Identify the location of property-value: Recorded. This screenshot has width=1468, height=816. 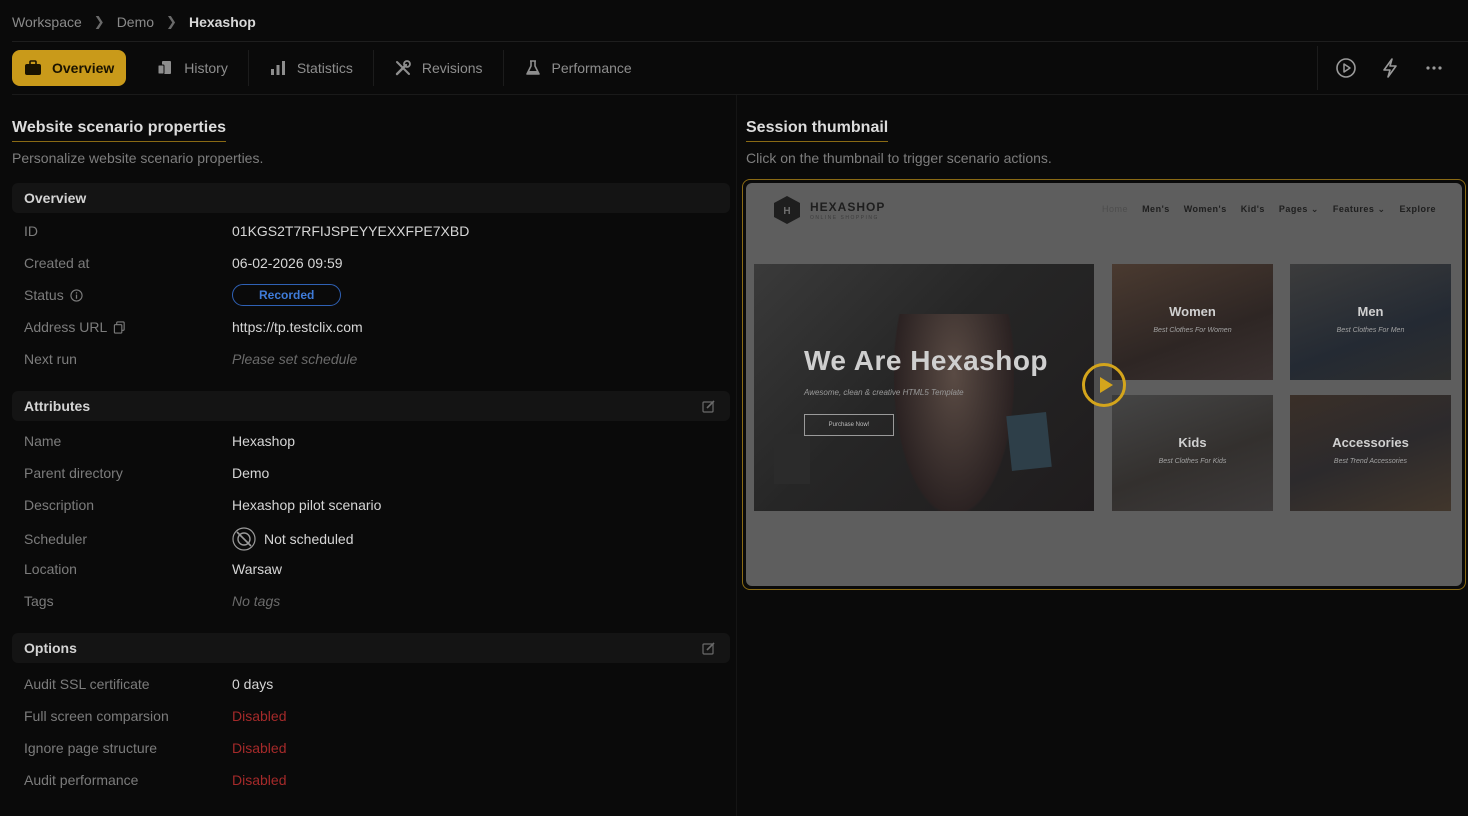
(287, 295).